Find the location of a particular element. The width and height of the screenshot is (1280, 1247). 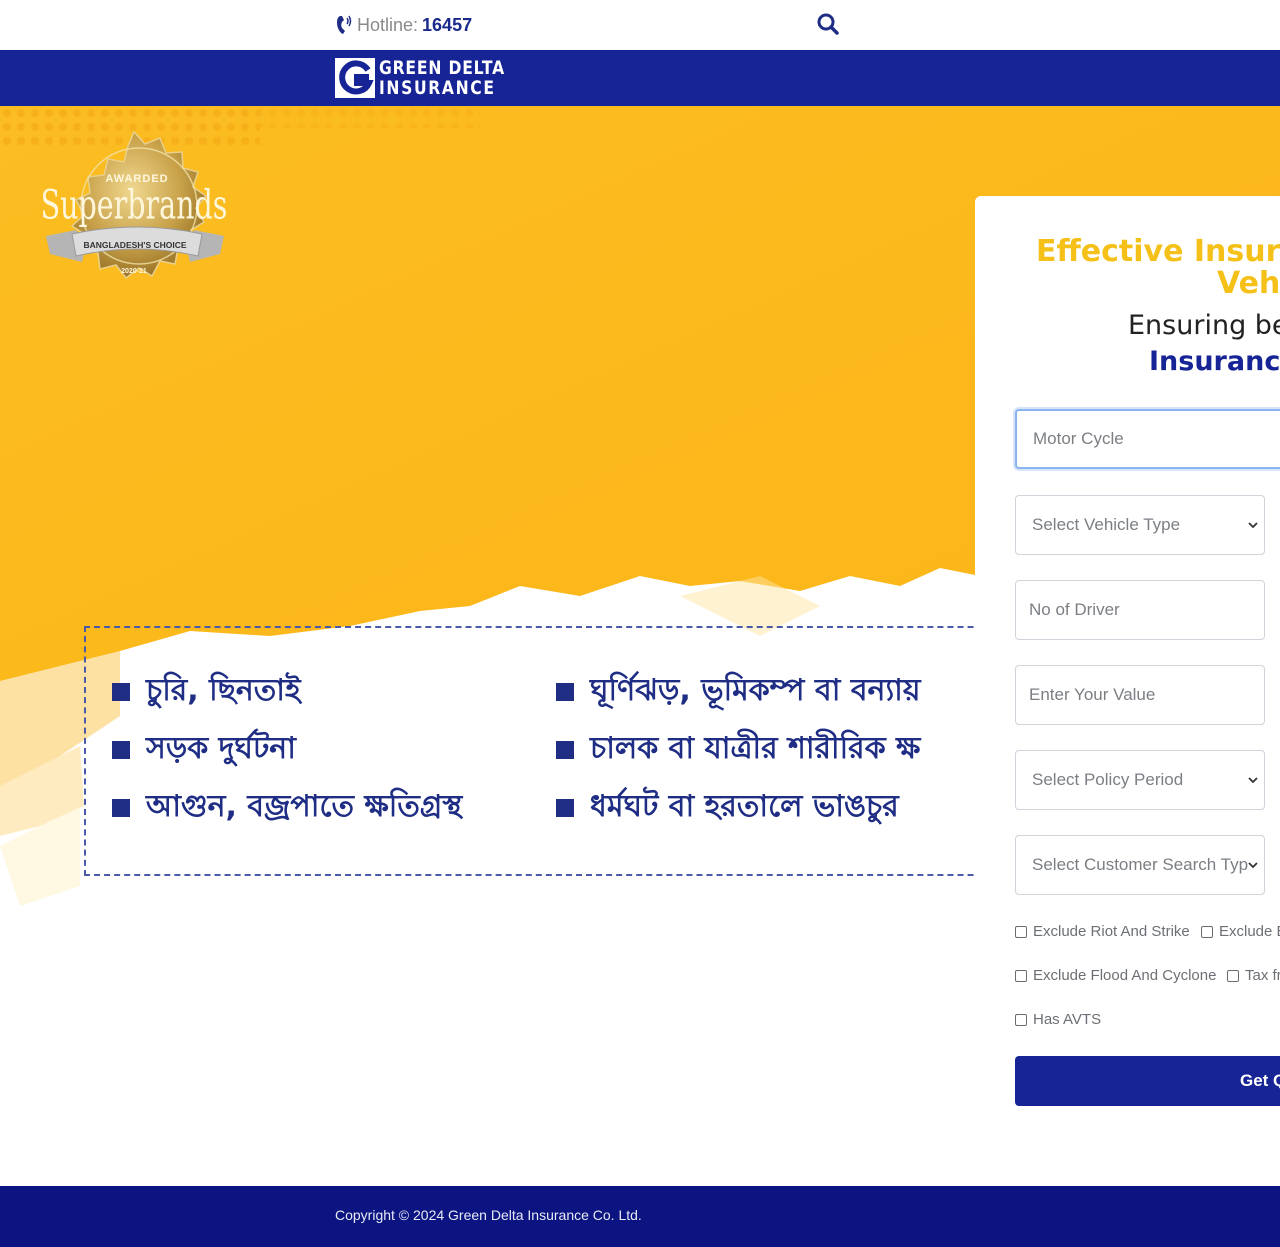

logo-mark-icon is located at coordinates (355, 78).